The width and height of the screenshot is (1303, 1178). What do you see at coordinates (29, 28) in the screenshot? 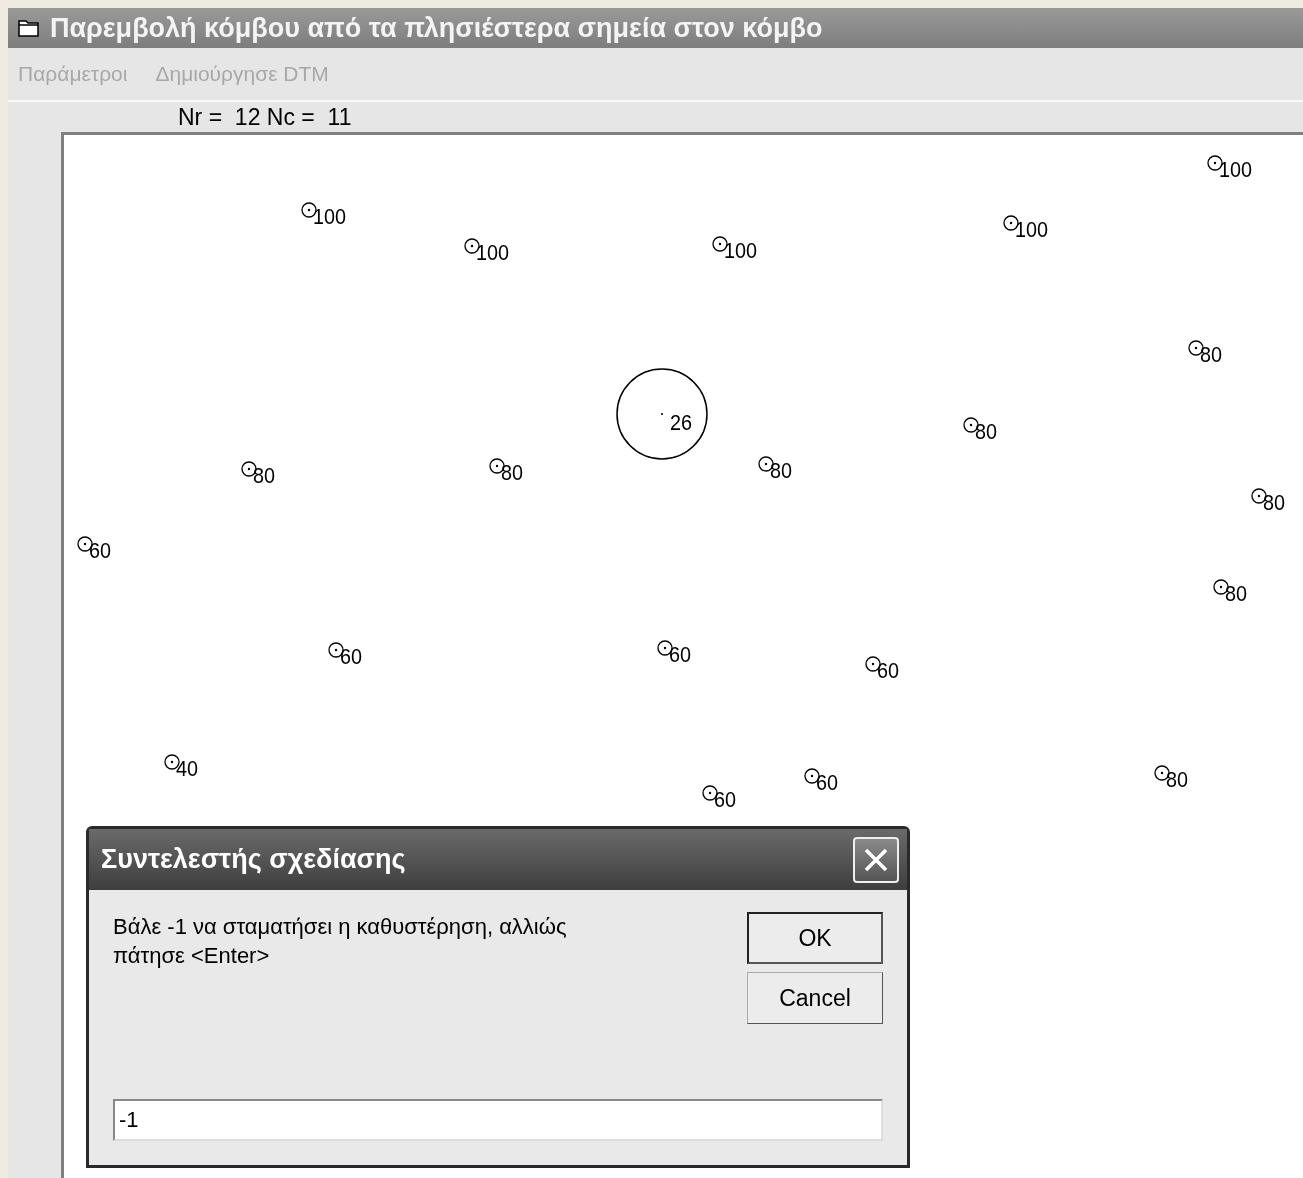
I see `folder-icon` at bounding box center [29, 28].